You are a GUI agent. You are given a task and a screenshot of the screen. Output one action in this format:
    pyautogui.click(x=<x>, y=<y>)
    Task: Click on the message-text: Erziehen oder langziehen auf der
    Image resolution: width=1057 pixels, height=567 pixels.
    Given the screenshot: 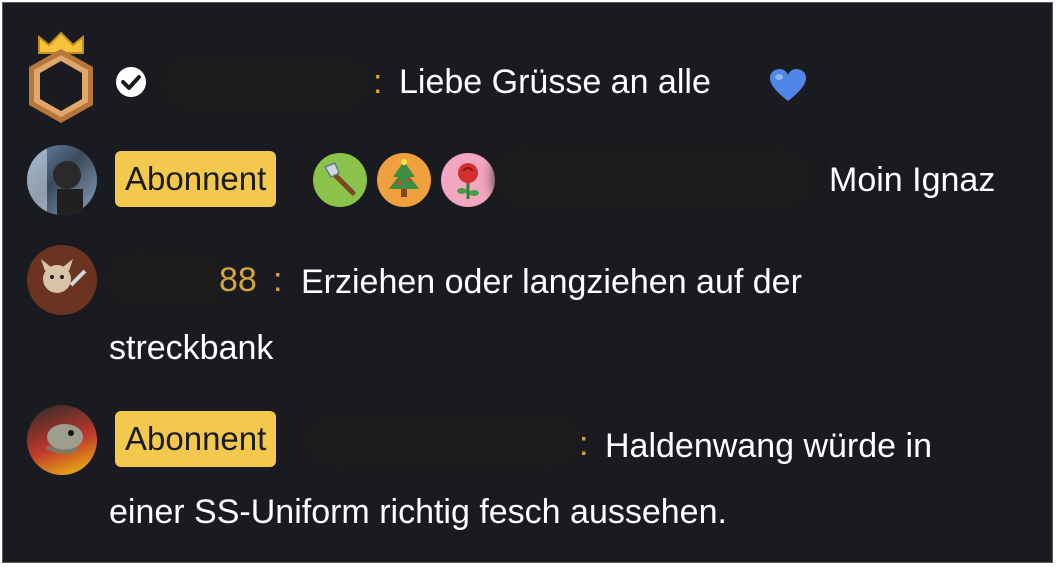 What is the action you would take?
    pyautogui.click(x=551, y=282)
    